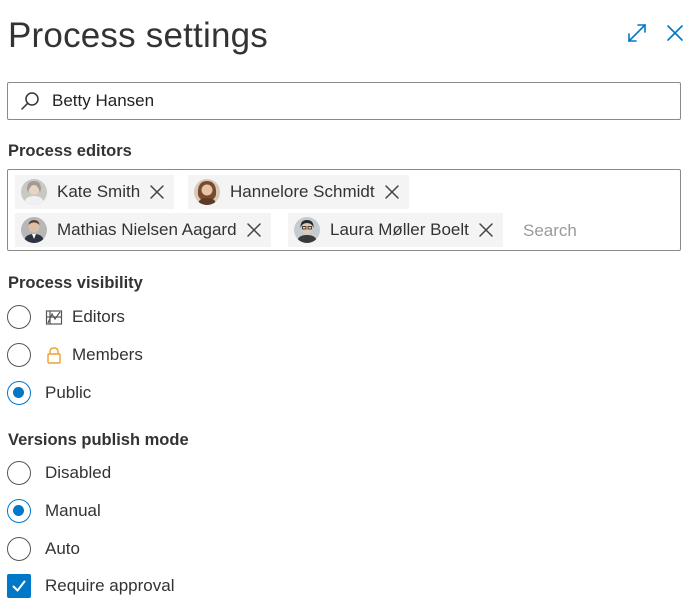  I want to click on require-approval-option: Require approval, so click(90, 586).